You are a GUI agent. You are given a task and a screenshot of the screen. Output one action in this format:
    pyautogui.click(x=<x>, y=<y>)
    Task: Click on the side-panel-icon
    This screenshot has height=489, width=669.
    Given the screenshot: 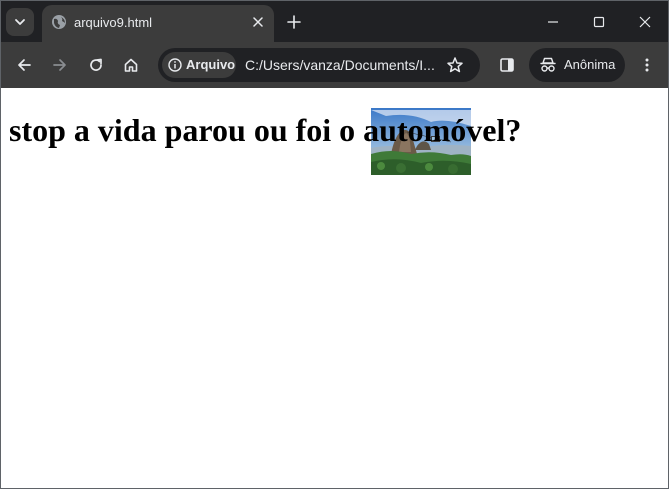 What is the action you would take?
    pyautogui.click(x=507, y=65)
    